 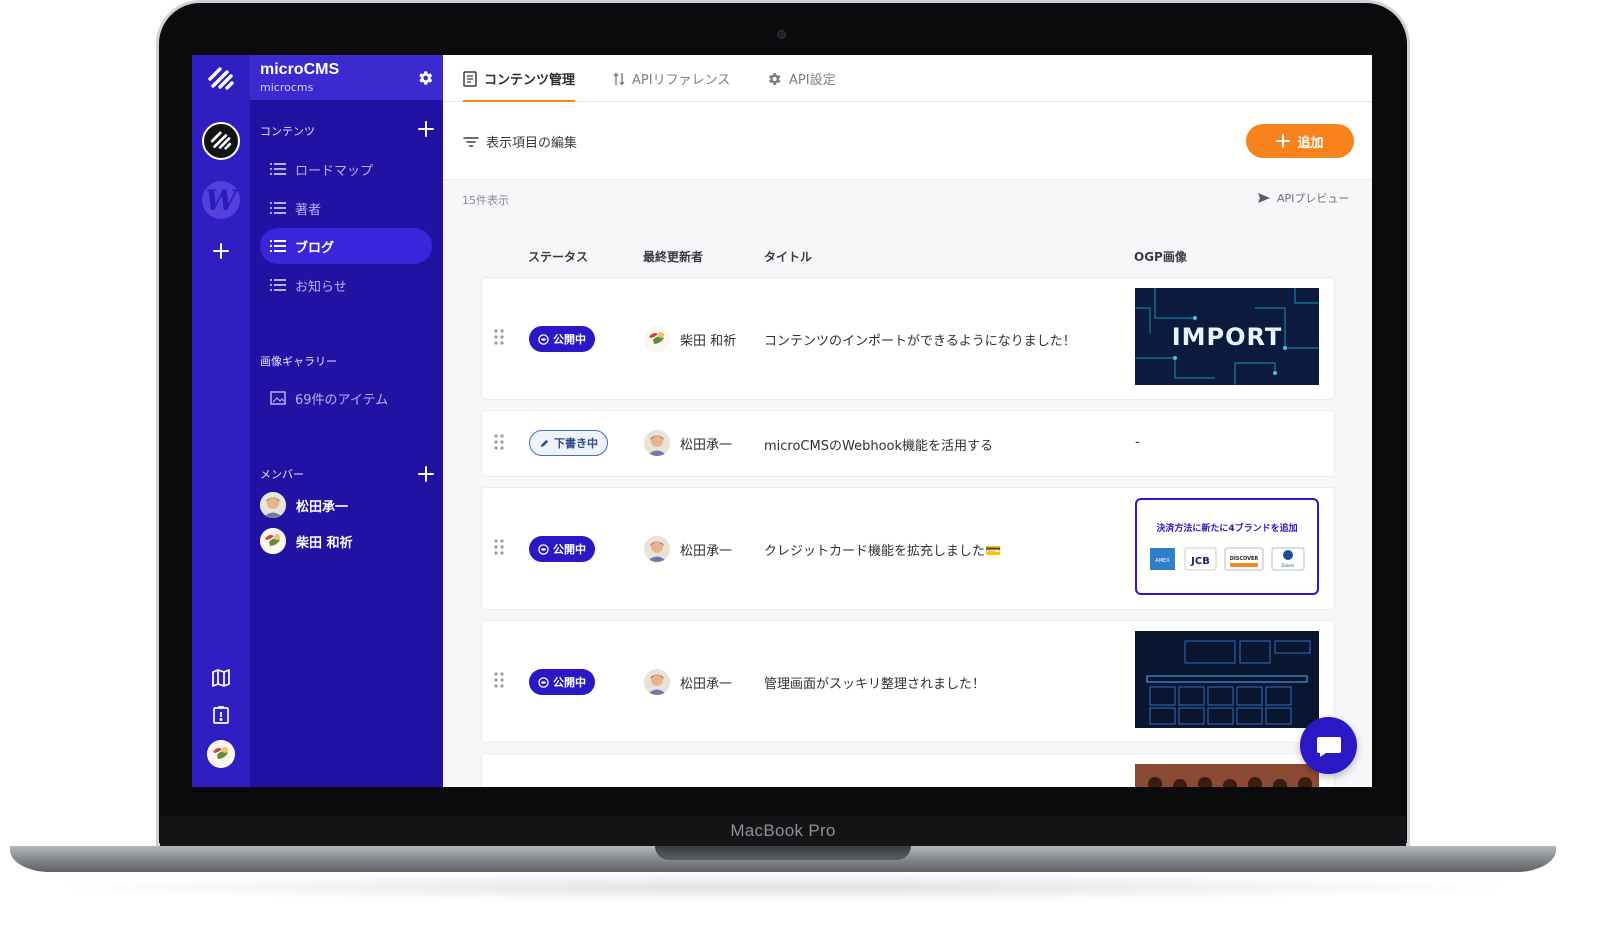 I want to click on add-button: 追加, so click(x=1300, y=141).